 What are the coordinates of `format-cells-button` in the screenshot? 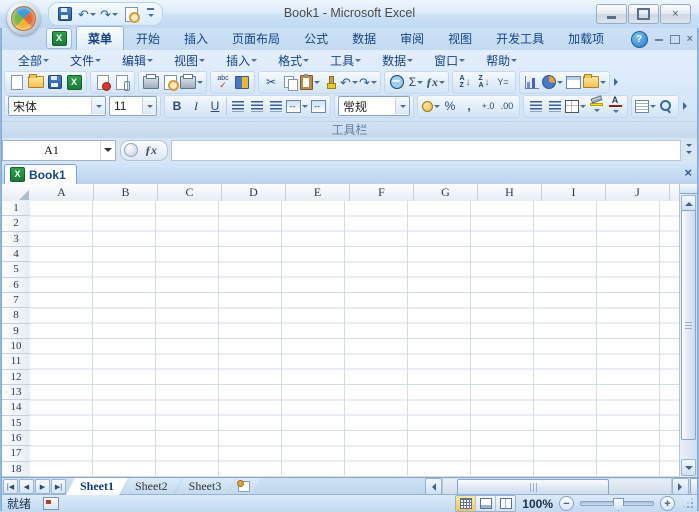 It's located at (645, 106).